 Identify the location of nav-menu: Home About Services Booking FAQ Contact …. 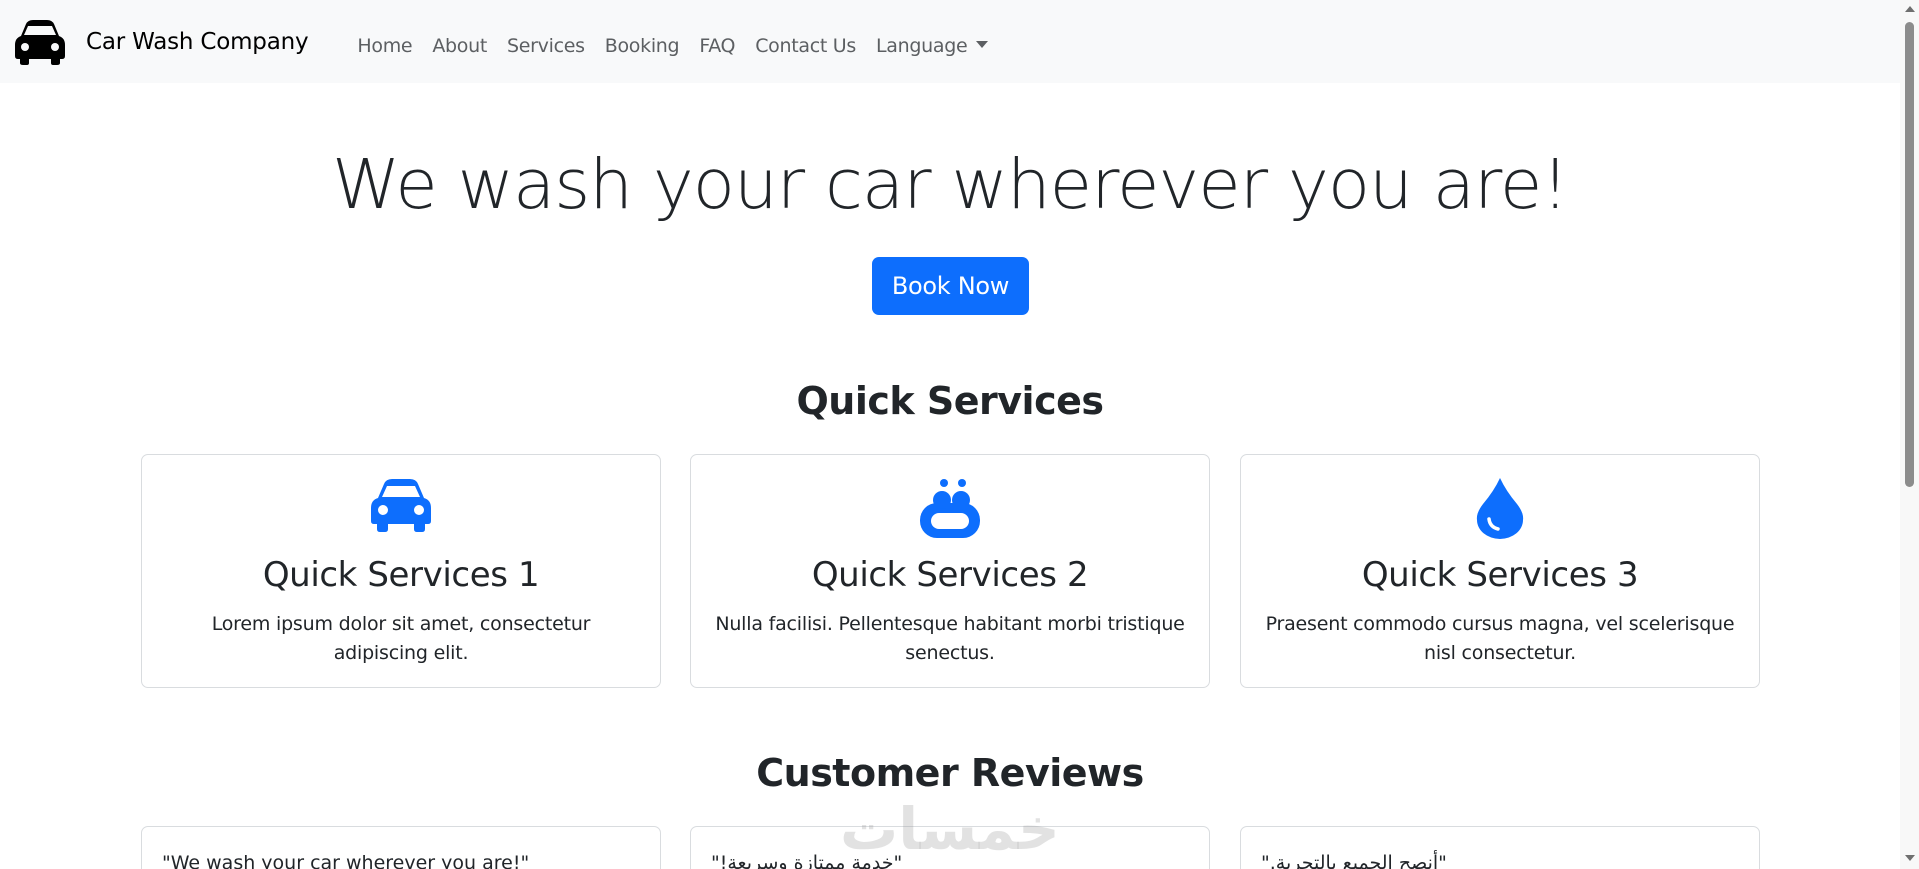
(682, 46).